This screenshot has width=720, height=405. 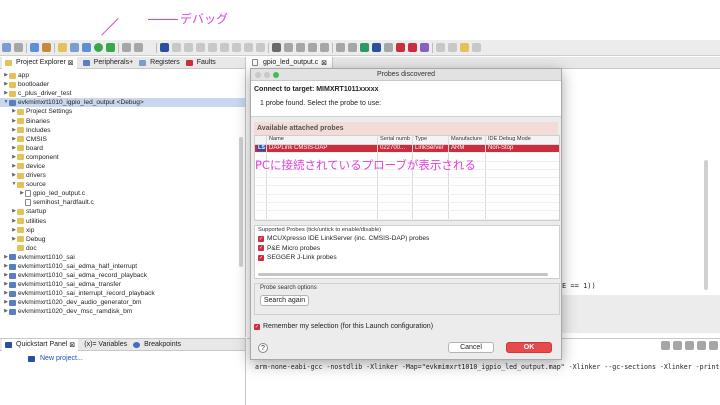 I want to click on supported-probe-jlink: ✓ SEGGER J-Link probes, so click(x=407, y=258).